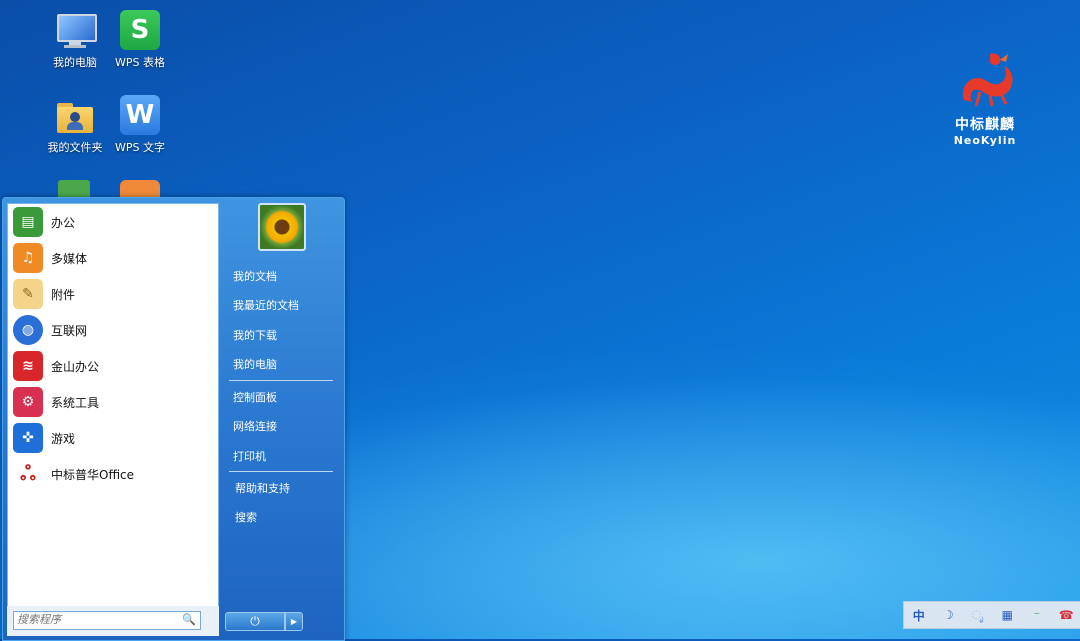 This screenshot has width=1080, height=641. What do you see at coordinates (113, 330) in the screenshot?
I see `menu-item-internet: ◍ 互联网` at bounding box center [113, 330].